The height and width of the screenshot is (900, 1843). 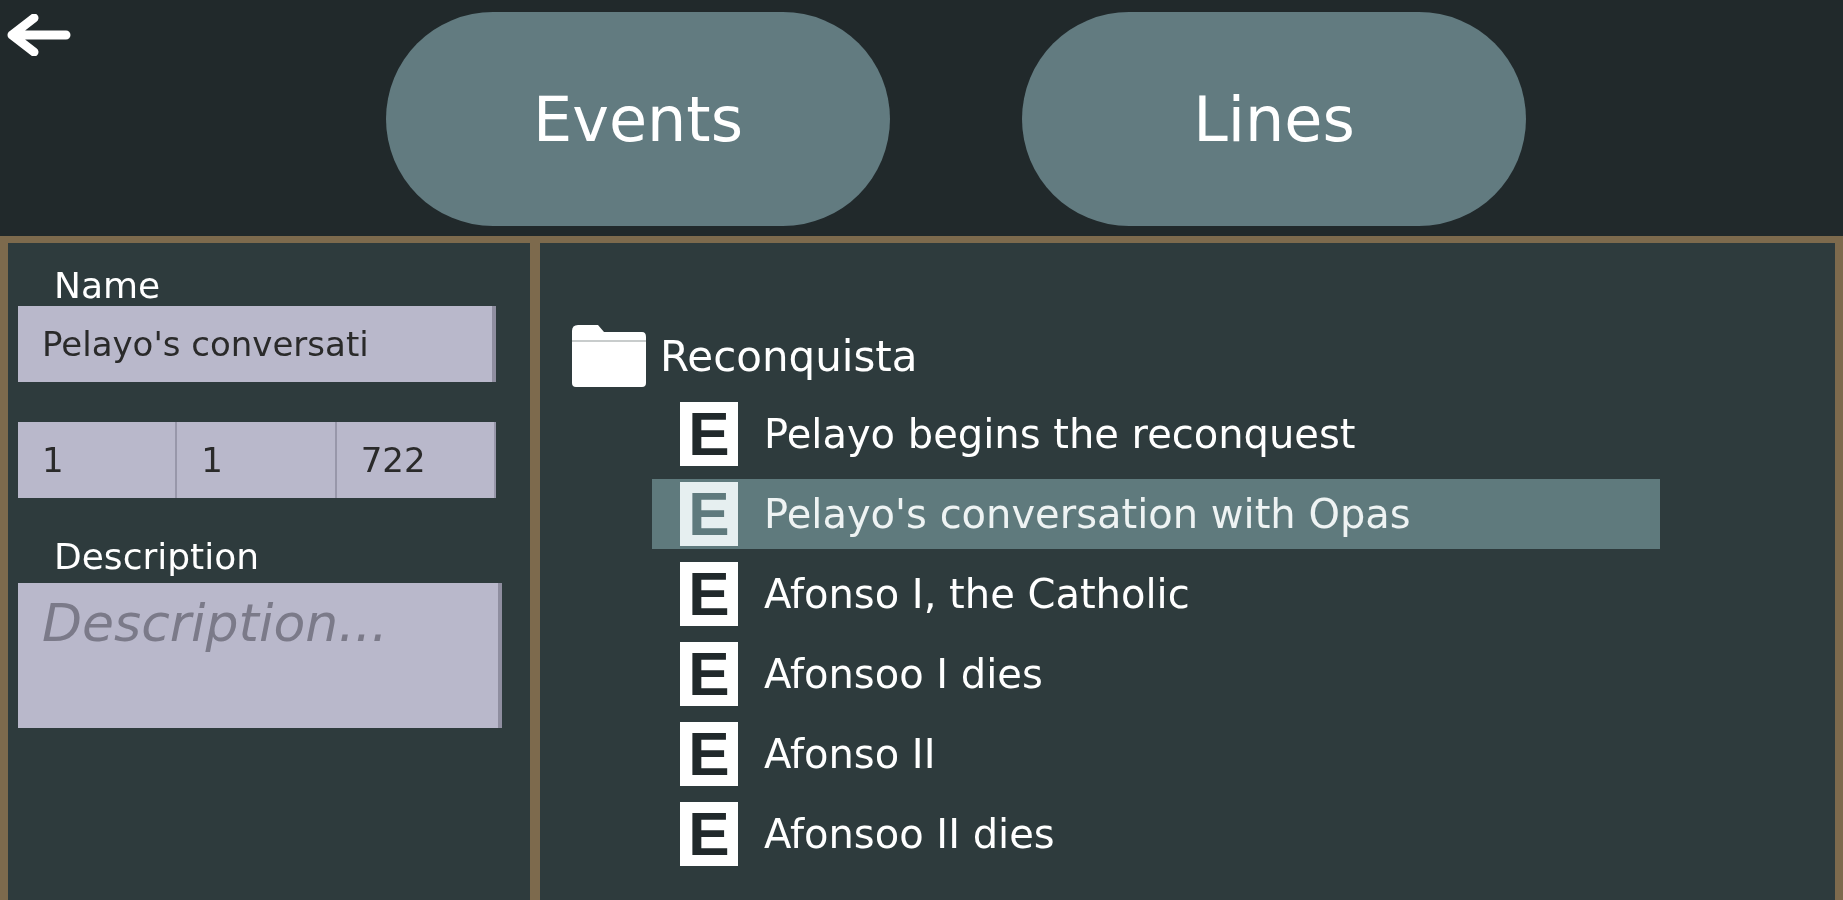 I want to click on tree-item: E Afonso II, so click(x=1156, y=754).